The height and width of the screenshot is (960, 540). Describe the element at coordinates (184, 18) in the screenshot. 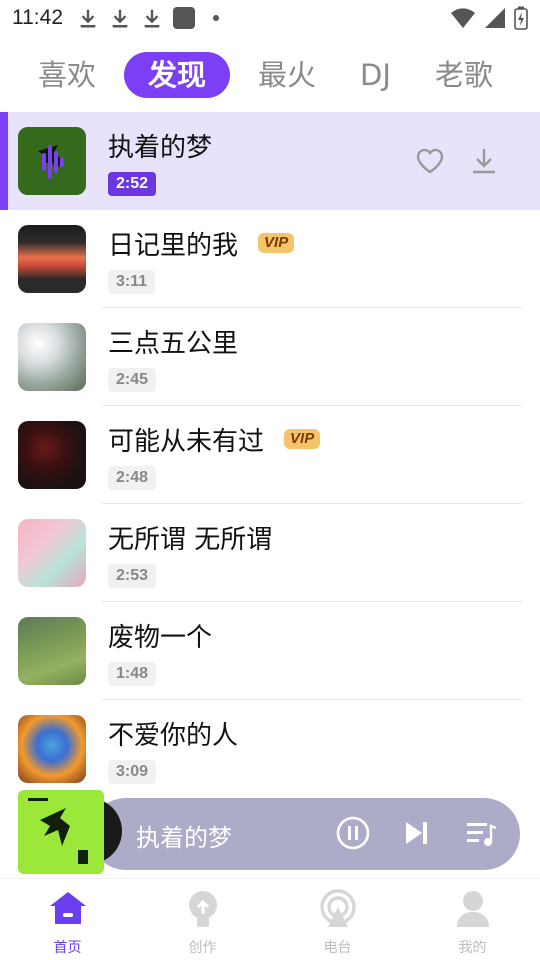

I see `app-notification-icon` at that location.